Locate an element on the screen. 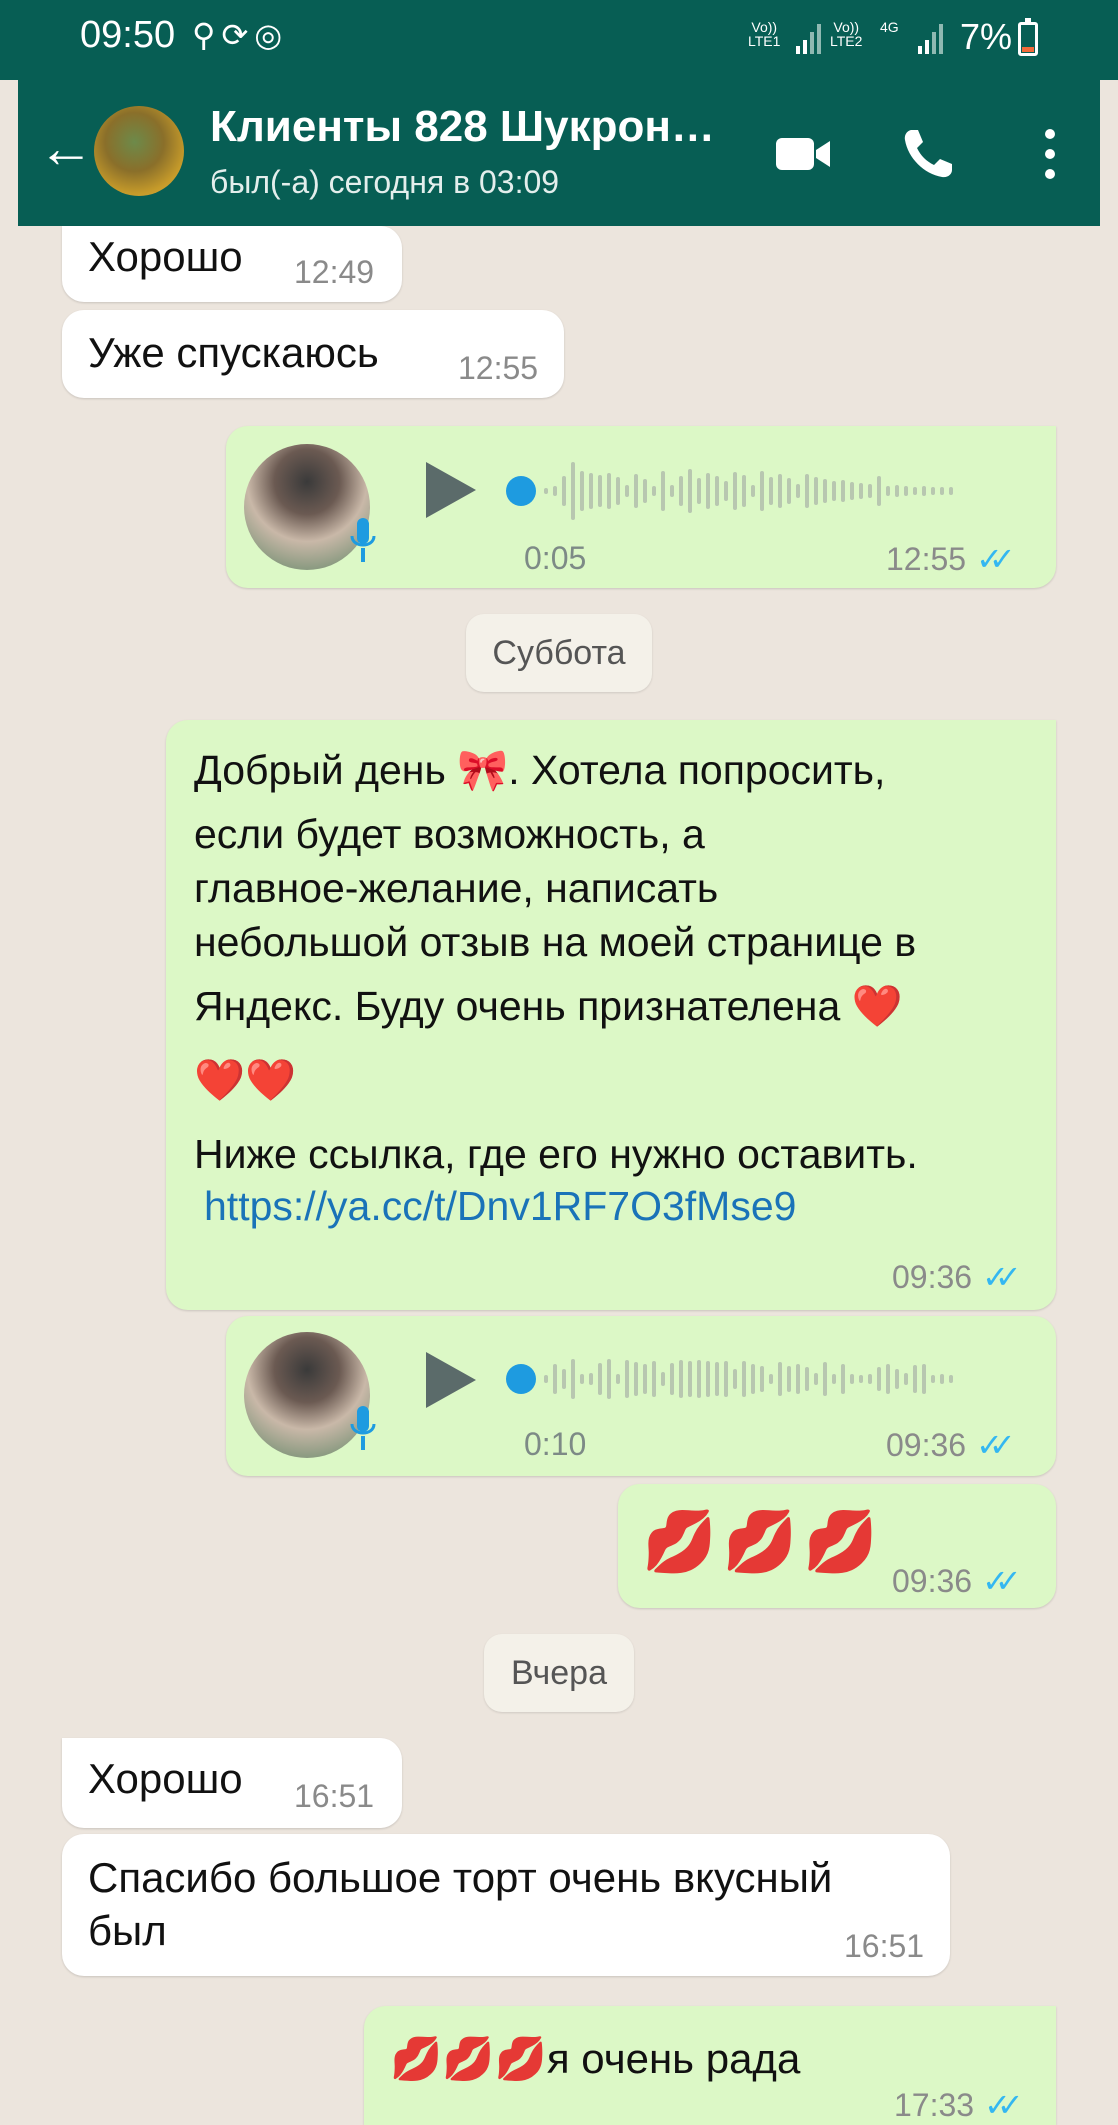 This screenshot has width=1118, height=2125. message-time: 12:55 ✓✓ is located at coordinates (951, 559).